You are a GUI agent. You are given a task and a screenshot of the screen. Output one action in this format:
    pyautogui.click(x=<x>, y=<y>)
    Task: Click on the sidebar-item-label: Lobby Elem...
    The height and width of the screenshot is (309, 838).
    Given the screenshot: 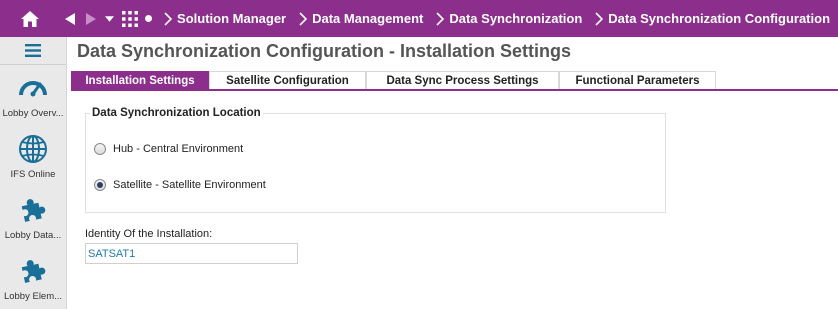 What is the action you would take?
    pyautogui.click(x=33, y=296)
    